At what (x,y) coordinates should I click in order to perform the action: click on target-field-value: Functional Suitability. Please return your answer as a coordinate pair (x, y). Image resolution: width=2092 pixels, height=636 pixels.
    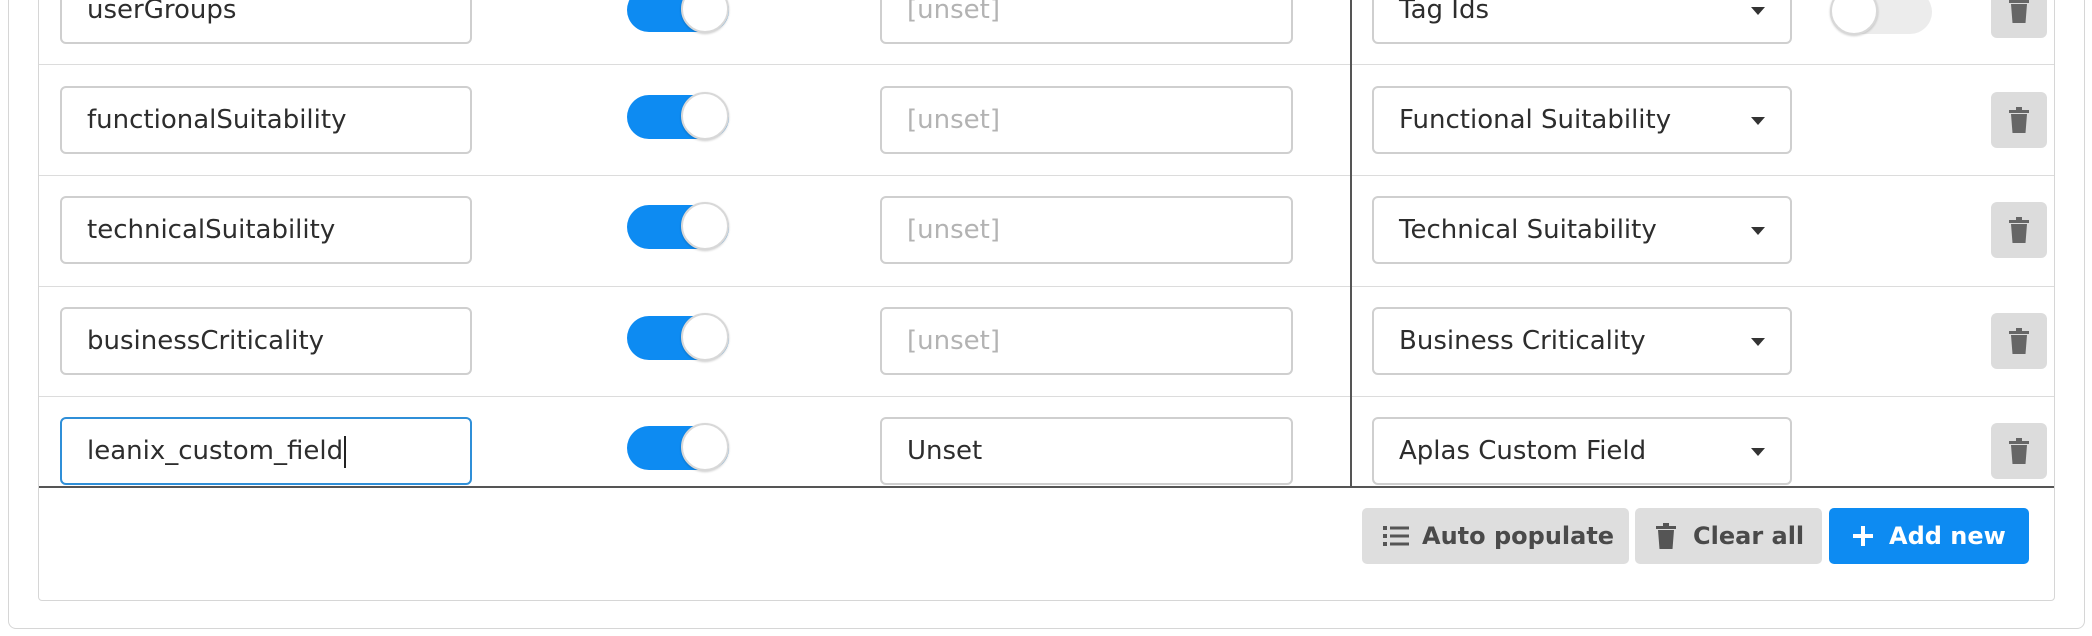
    Looking at the image, I should click on (1535, 120).